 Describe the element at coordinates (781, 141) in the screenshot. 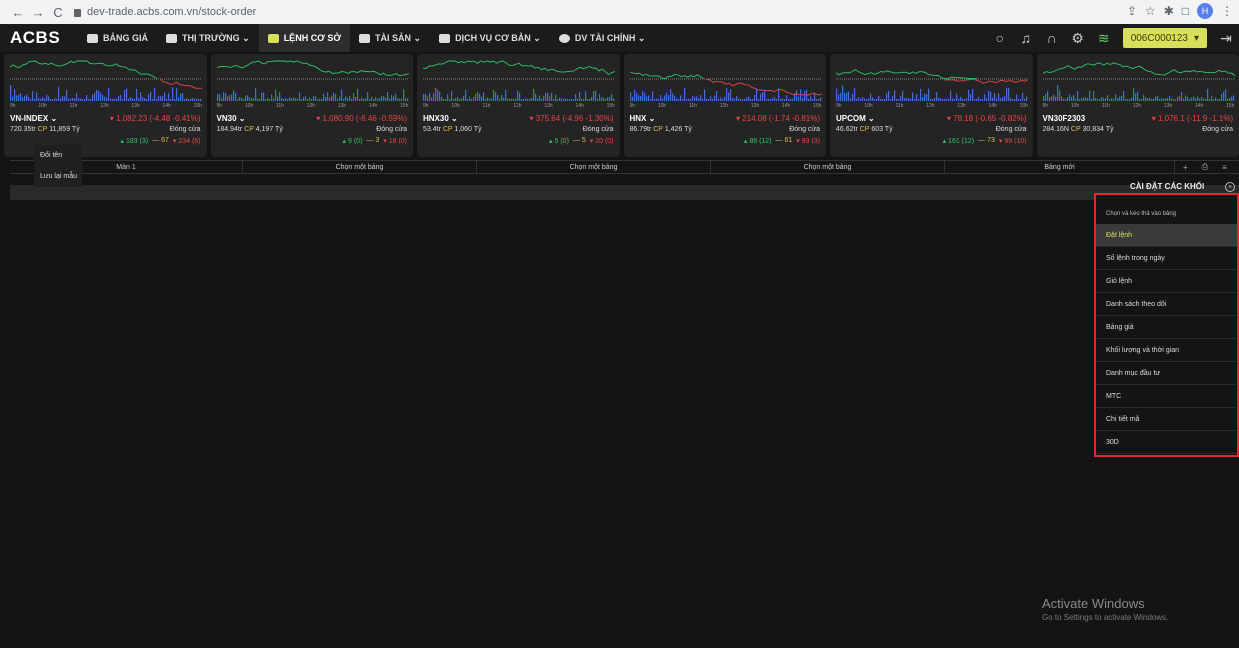

I see `market-breadth: ▴ 86 (12) — 61 ▾ 93 (3)` at that location.